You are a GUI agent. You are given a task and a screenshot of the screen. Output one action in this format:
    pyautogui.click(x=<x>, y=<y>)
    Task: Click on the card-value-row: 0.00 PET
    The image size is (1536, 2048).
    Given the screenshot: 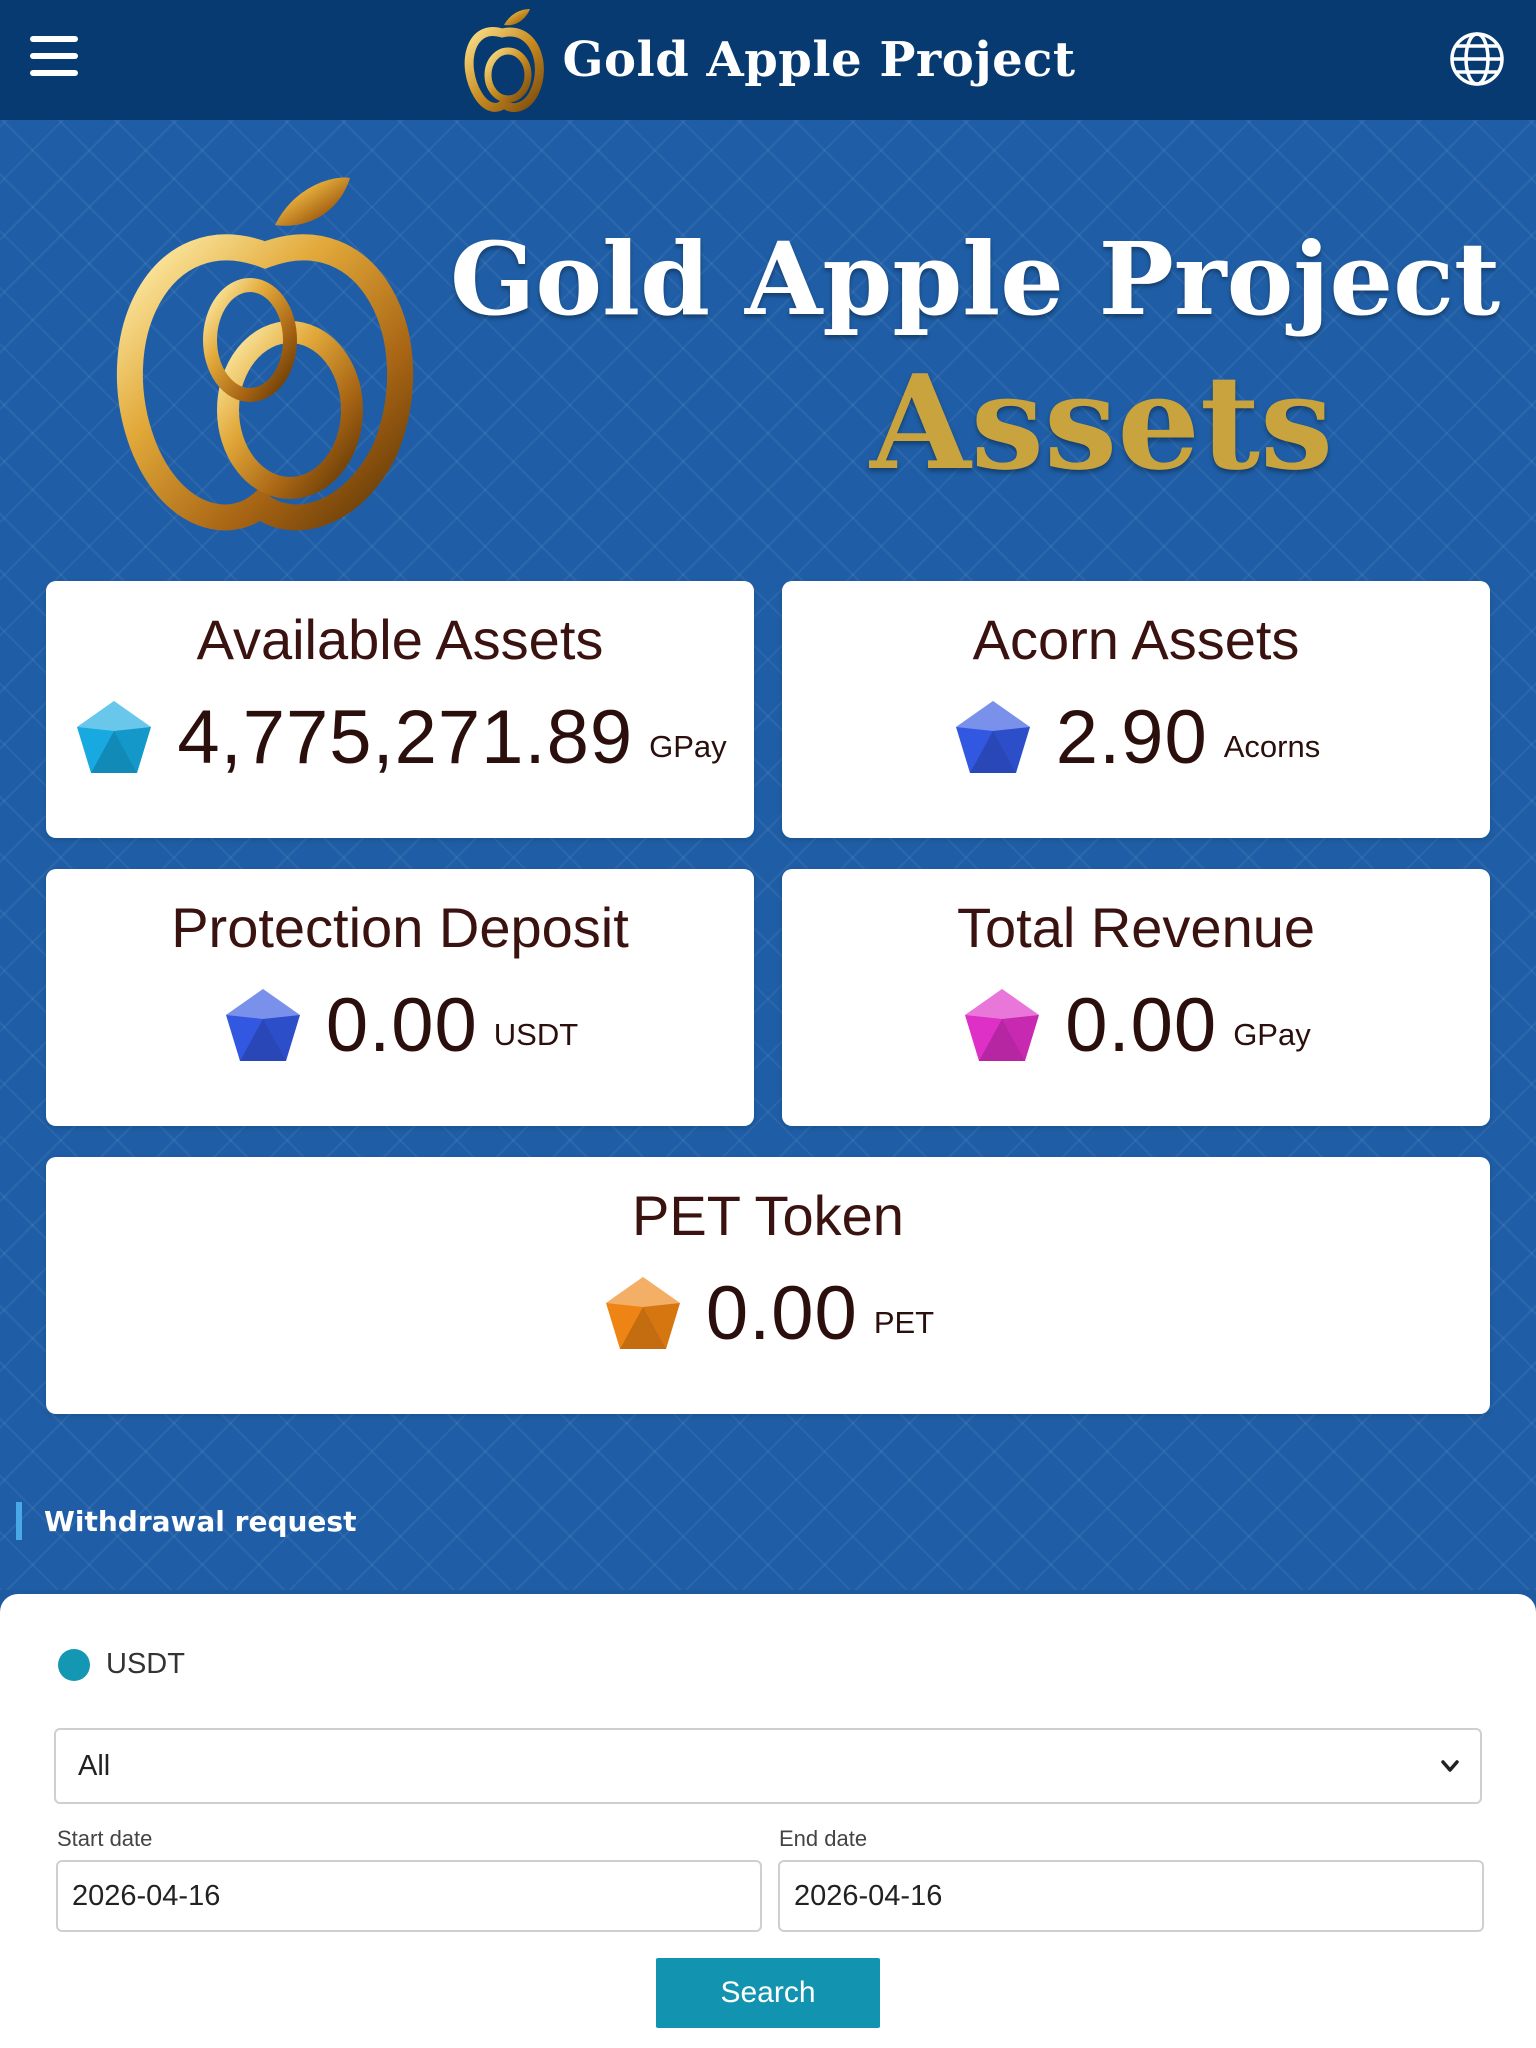 What is the action you would take?
    pyautogui.click(x=768, y=1313)
    